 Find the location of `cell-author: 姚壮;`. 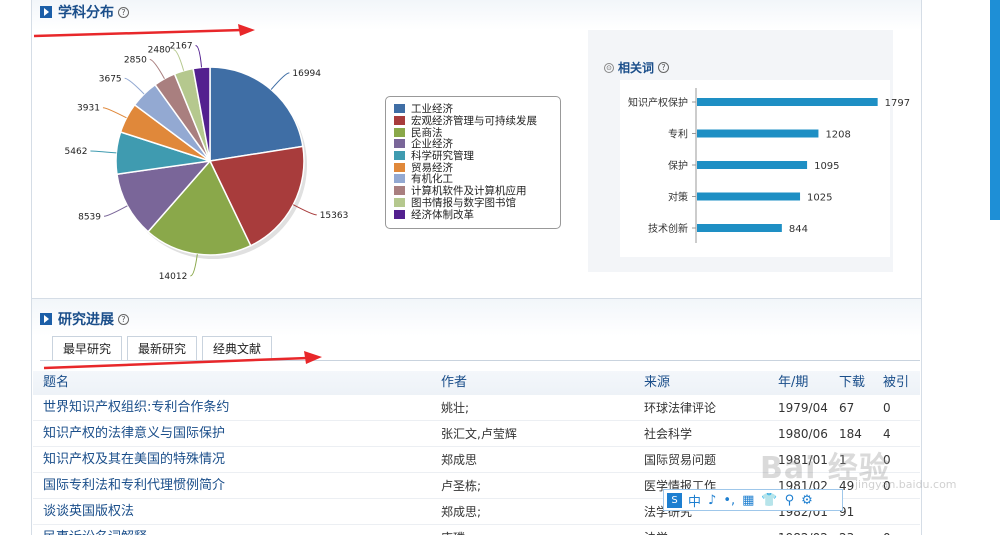

cell-author: 姚壮; is located at coordinates (455, 408).